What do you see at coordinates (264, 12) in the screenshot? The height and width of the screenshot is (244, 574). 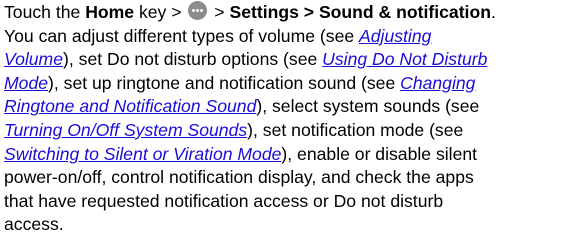 I see `settings-label: Settings` at bounding box center [264, 12].